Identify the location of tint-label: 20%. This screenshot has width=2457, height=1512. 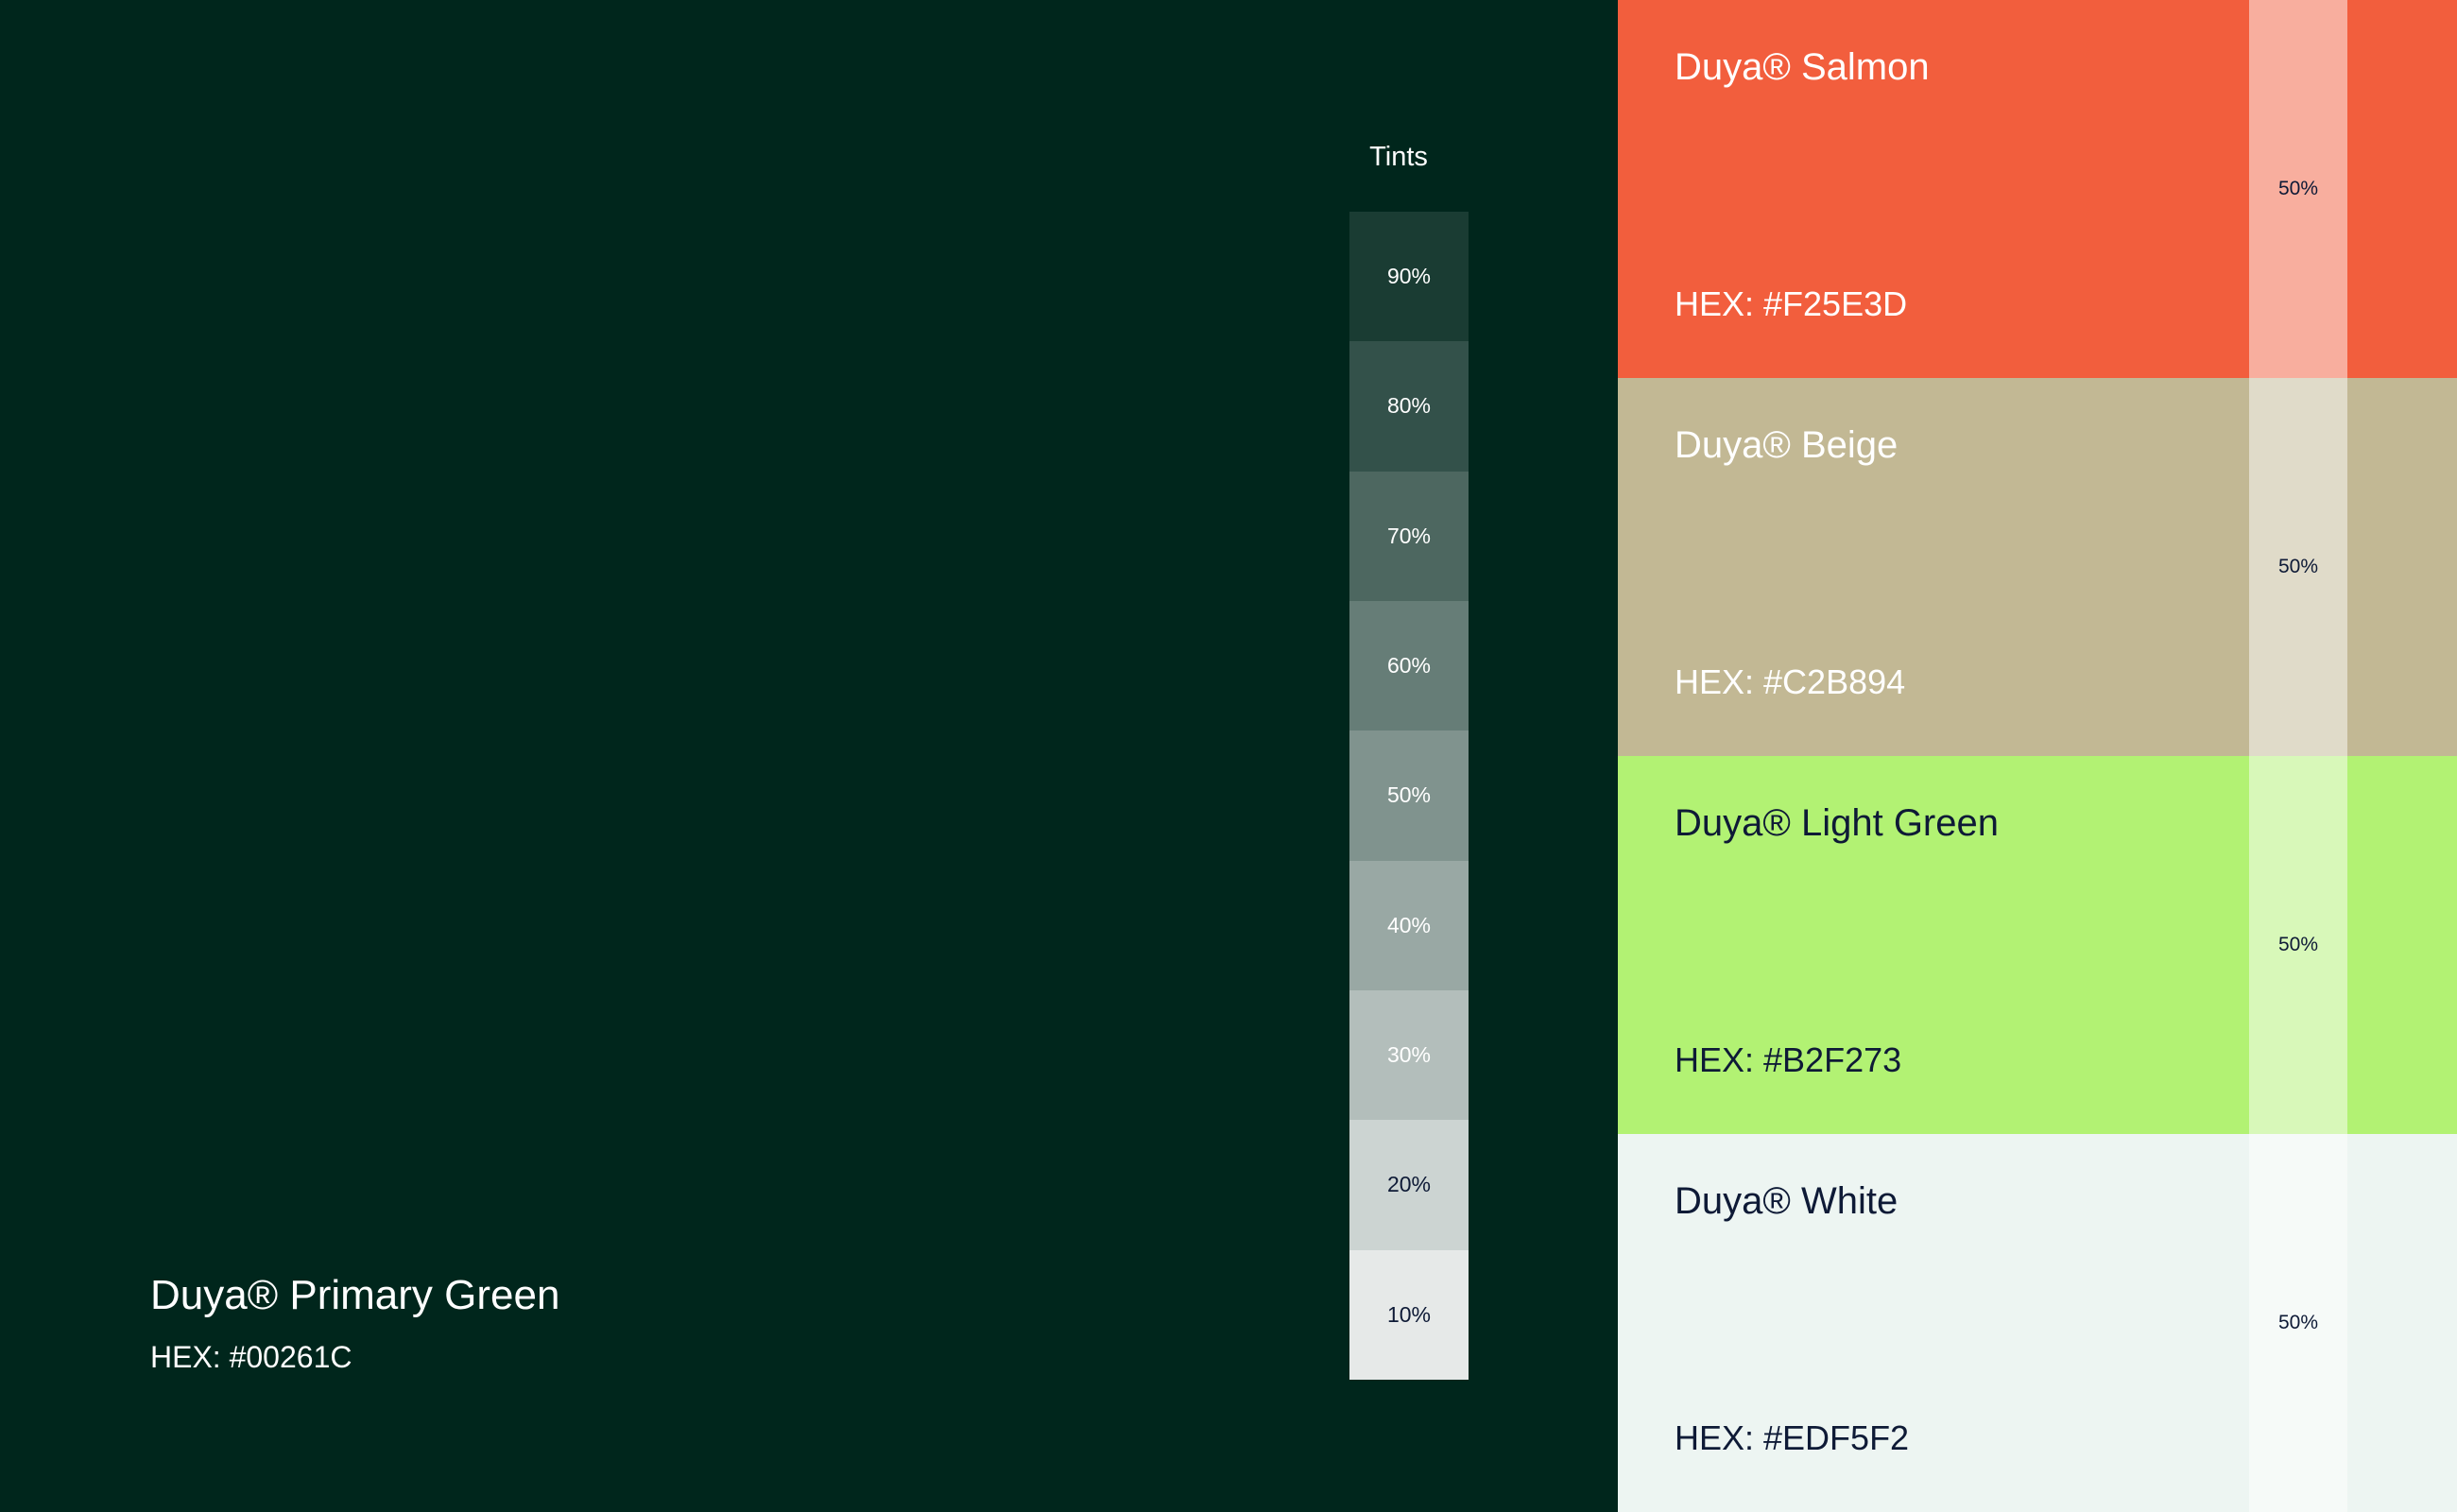
(1409, 1184).